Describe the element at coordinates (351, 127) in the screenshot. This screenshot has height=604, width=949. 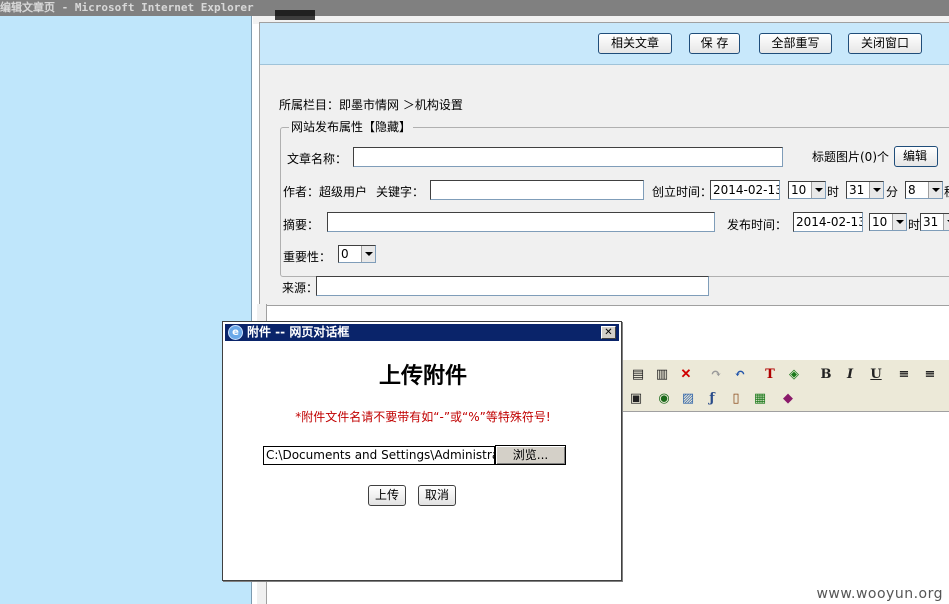
I see `fieldset-legend: 网站发布属性【隐藏】` at that location.